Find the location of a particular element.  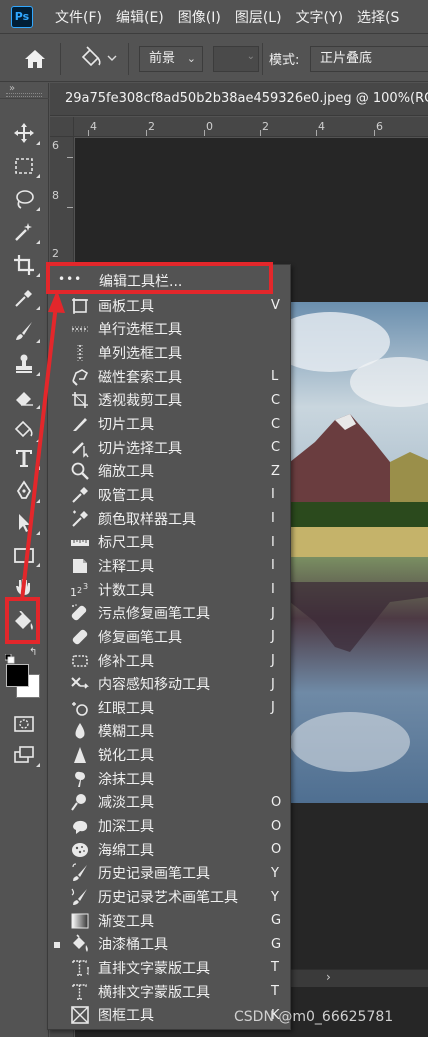

crop-icon is located at coordinates (24, 265).